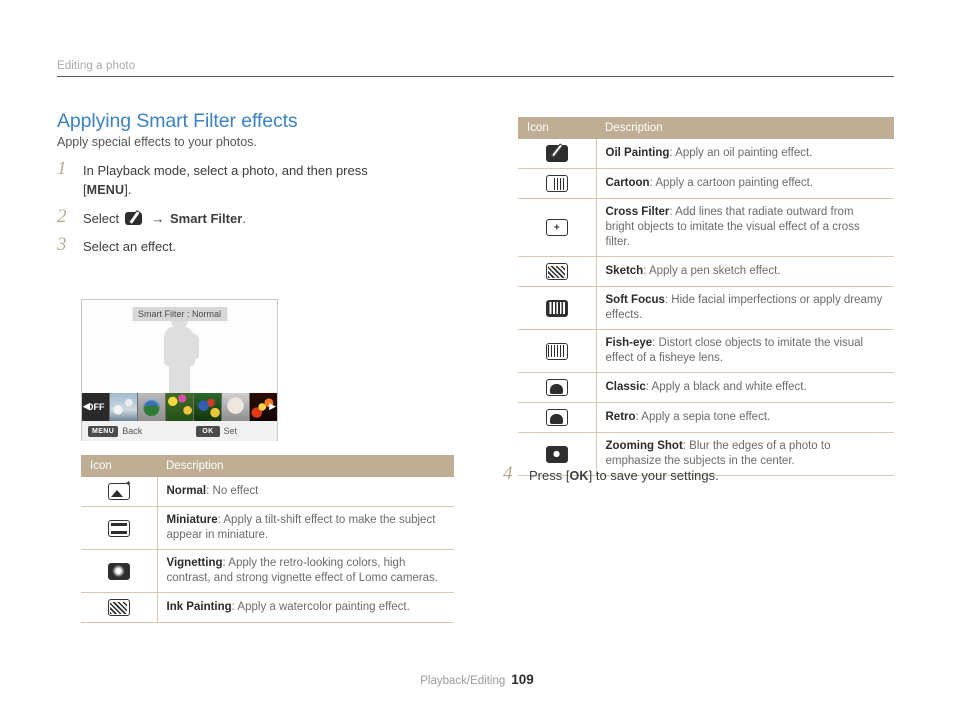  I want to click on filter-thumb-face, so click(236, 407).